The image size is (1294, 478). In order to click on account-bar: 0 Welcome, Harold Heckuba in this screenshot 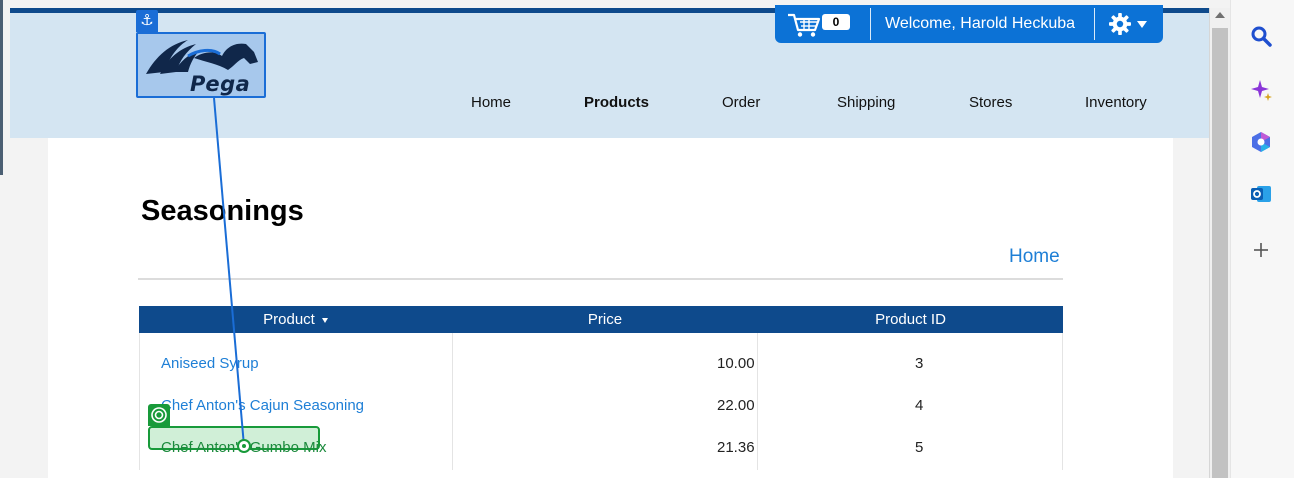, I will do `click(969, 24)`.